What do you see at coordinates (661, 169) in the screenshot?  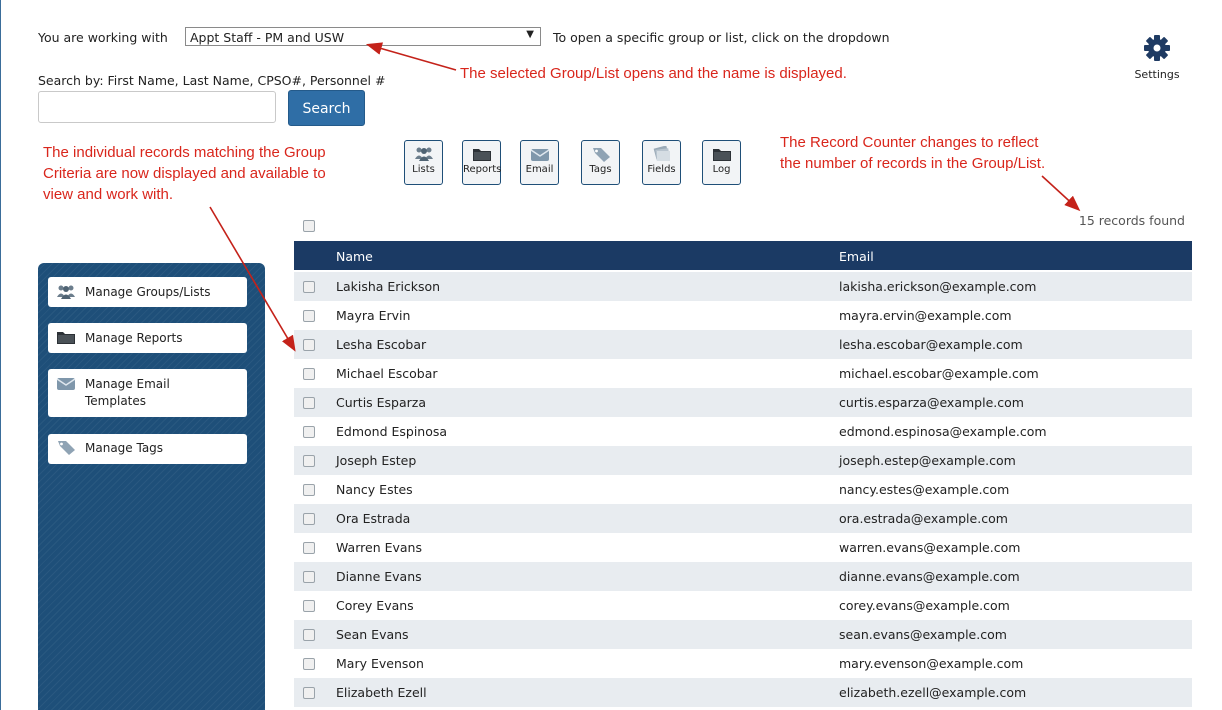 I see `fields-label: Fields` at bounding box center [661, 169].